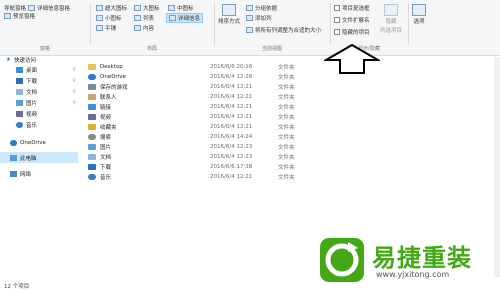  What do you see at coordinates (92, 147) in the screenshot?
I see `picture-icon` at bounding box center [92, 147].